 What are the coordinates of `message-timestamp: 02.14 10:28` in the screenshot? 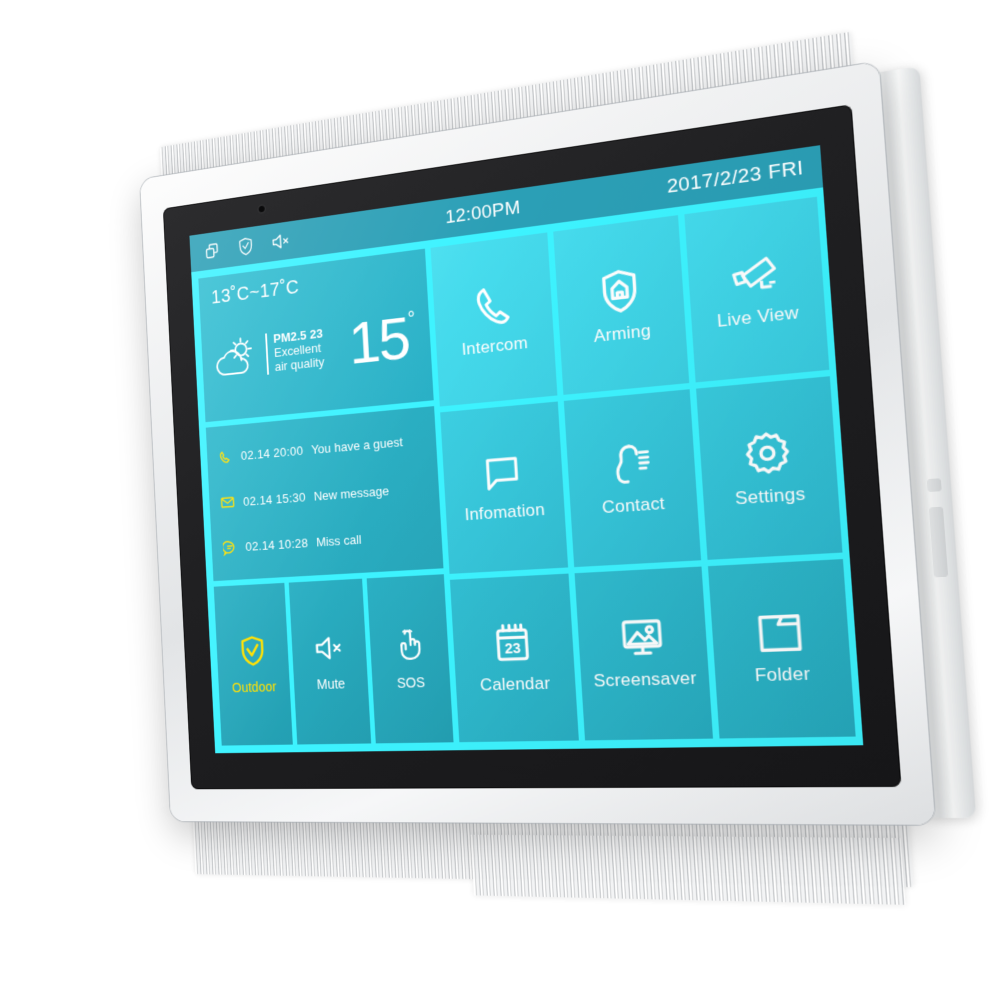 It's located at (277, 545).